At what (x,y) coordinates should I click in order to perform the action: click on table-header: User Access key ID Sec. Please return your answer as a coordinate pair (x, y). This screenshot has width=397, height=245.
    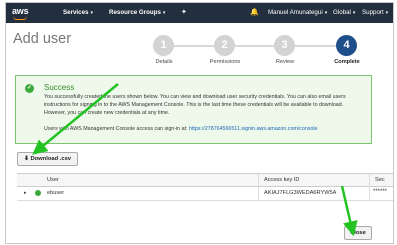
    Looking at the image, I should click on (205, 180).